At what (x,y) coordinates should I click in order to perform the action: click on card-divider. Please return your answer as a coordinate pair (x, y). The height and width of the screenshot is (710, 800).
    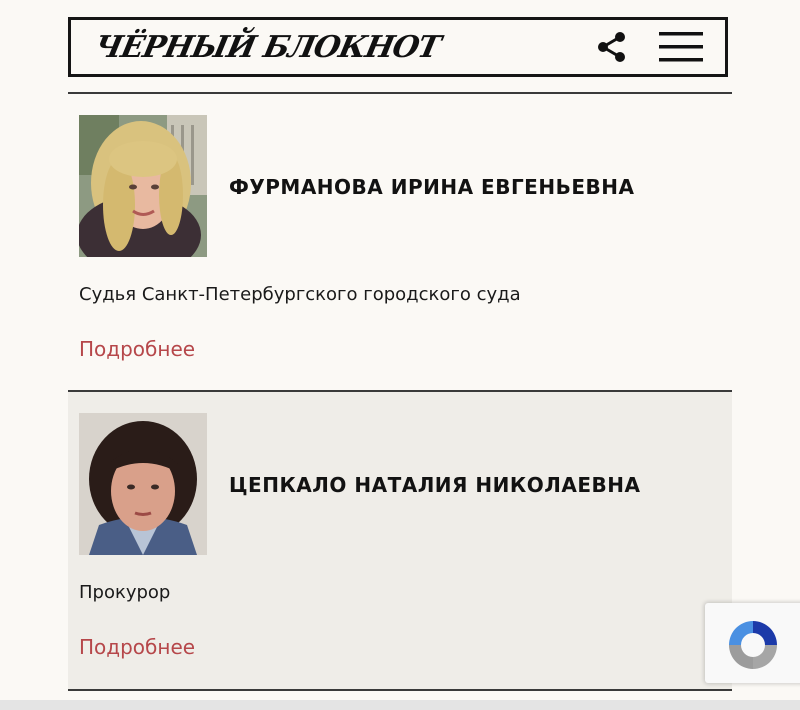
    Looking at the image, I should click on (400, 690).